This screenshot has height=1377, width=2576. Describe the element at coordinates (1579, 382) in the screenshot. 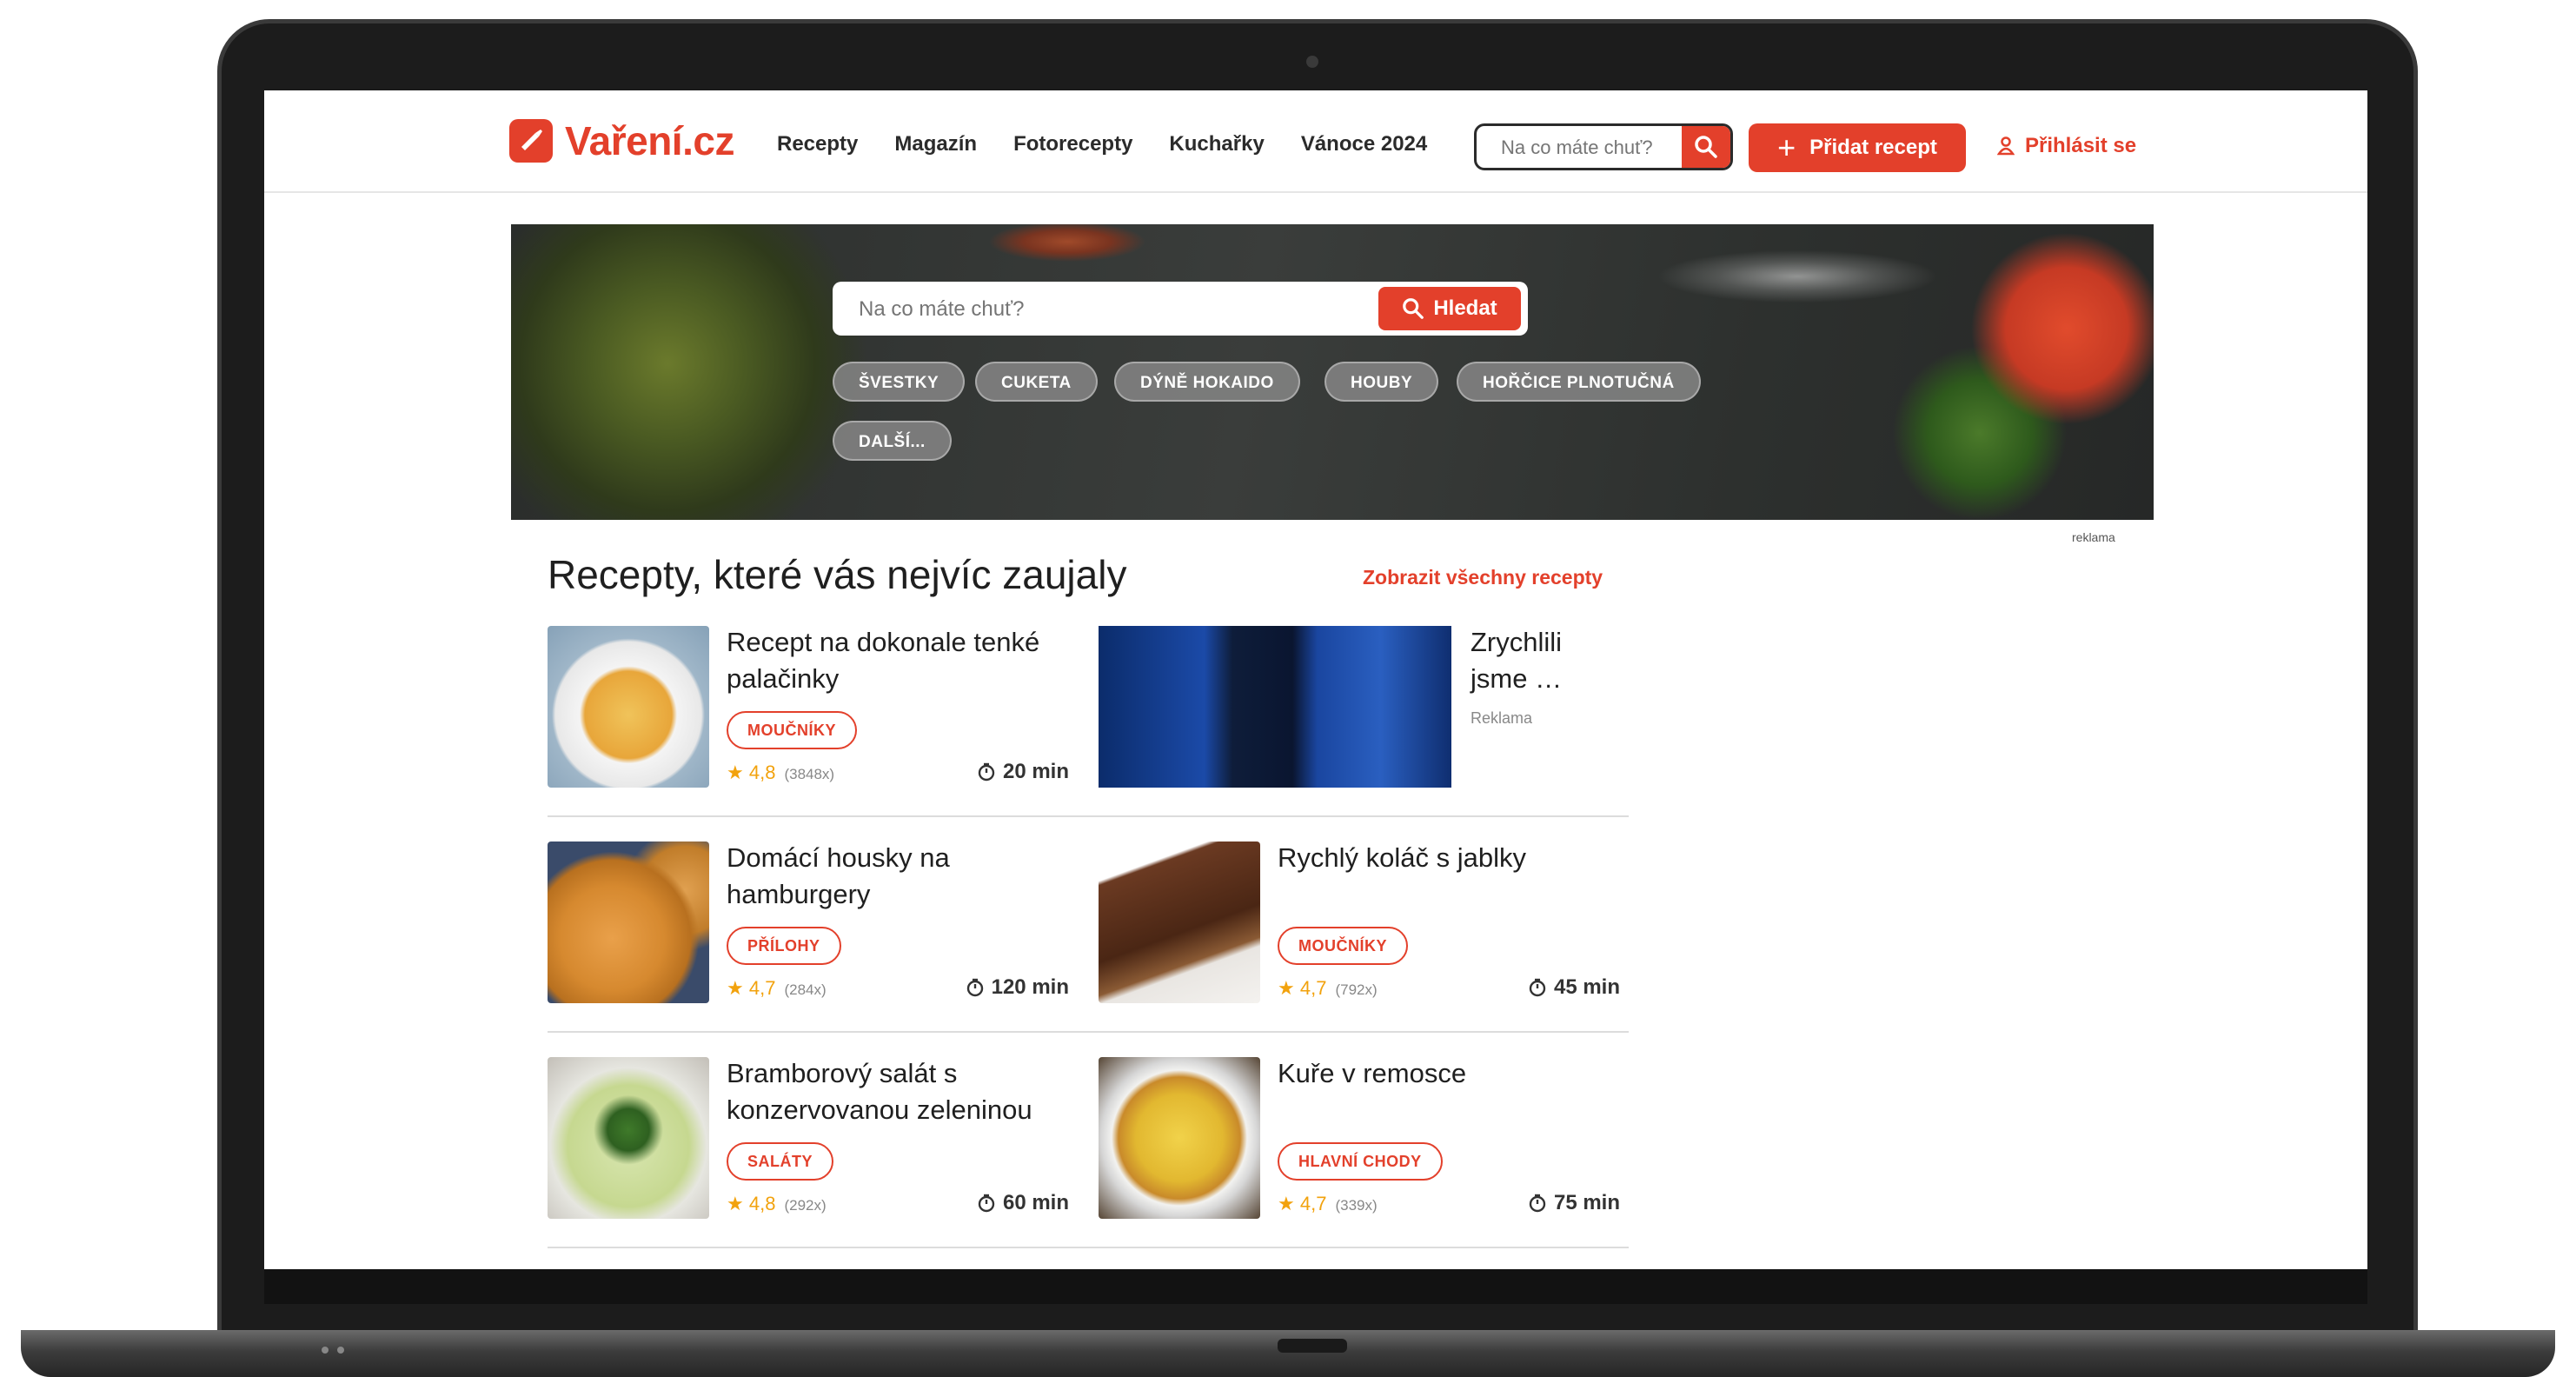

I see `tag-horcice-plnotucna: HOŘČICE PLNOTUČNÁ` at that location.